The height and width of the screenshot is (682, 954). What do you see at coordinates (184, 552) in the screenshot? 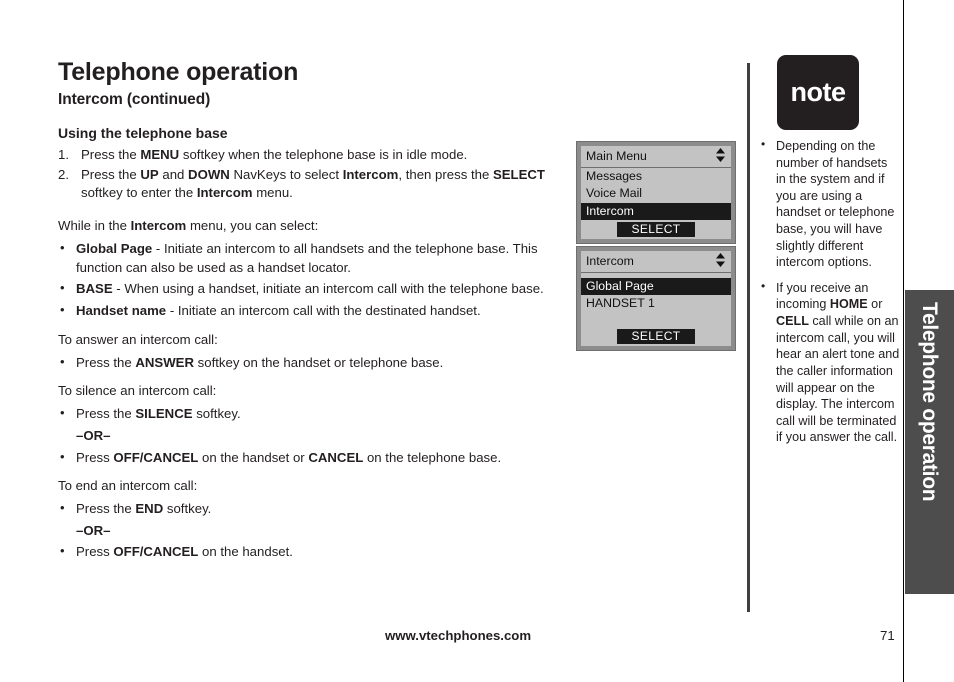
I see `bullet-text: Press OFF/CANCEL on the handset.` at bounding box center [184, 552].